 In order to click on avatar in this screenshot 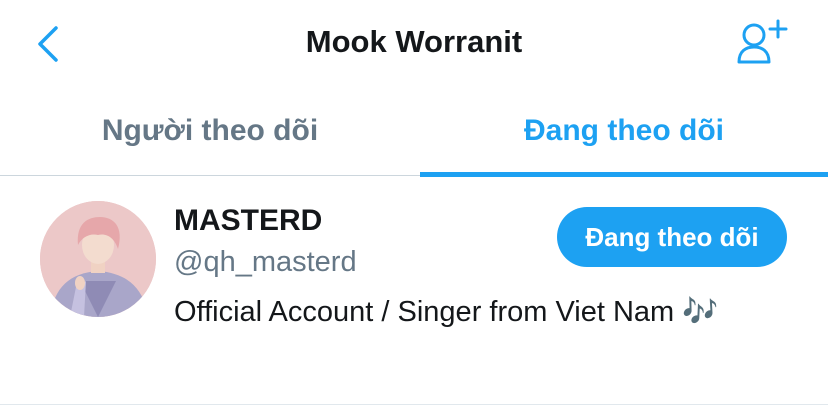, I will do `click(98, 259)`.